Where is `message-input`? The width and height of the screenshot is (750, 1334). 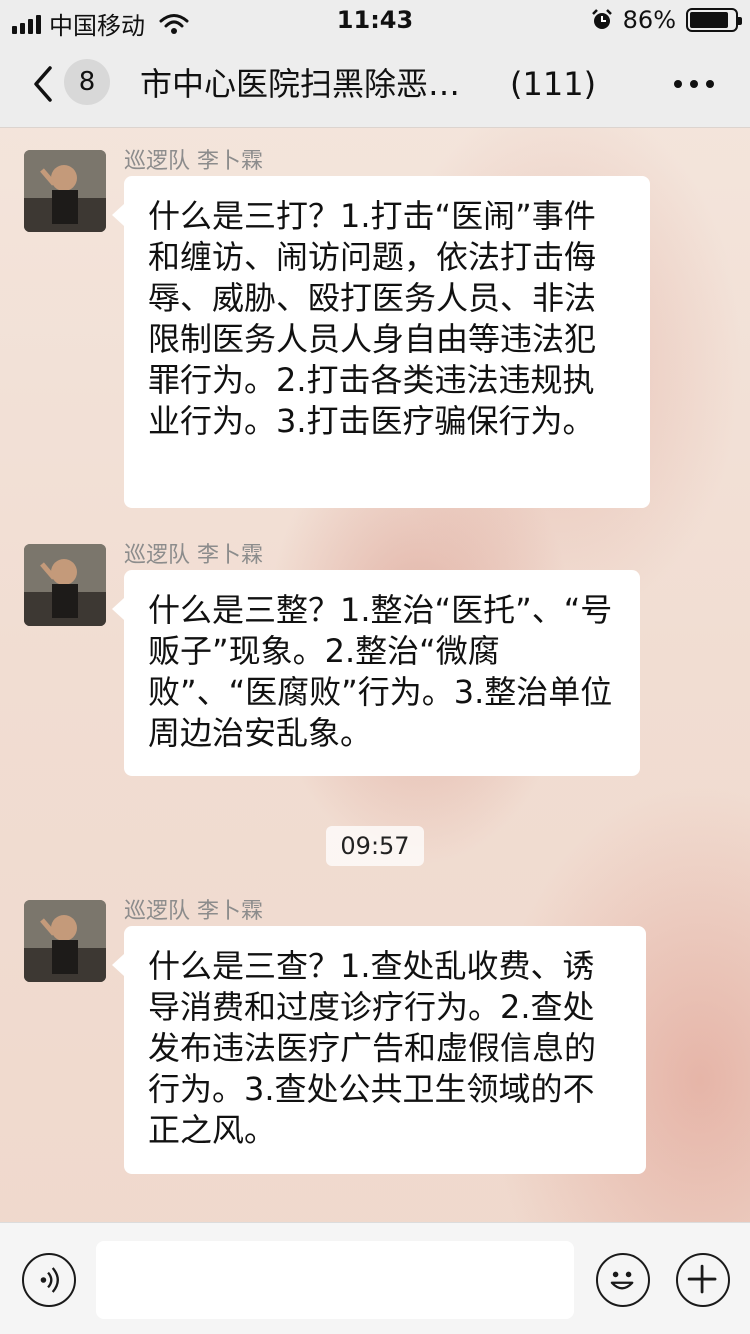
message-input is located at coordinates (335, 1280).